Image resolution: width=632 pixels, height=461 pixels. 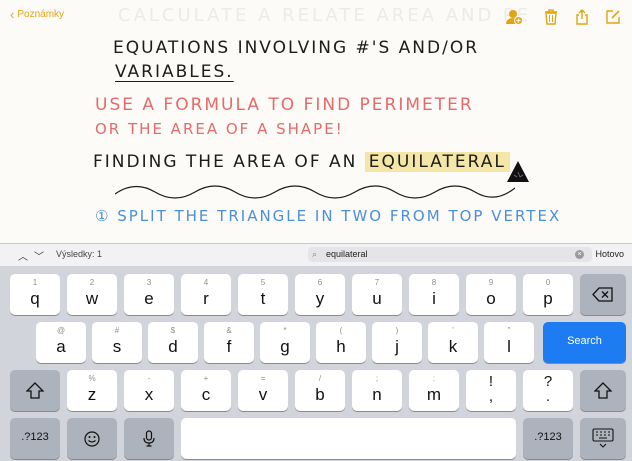 I want to click on results-count: Výsledky: 1, so click(x=79, y=254).